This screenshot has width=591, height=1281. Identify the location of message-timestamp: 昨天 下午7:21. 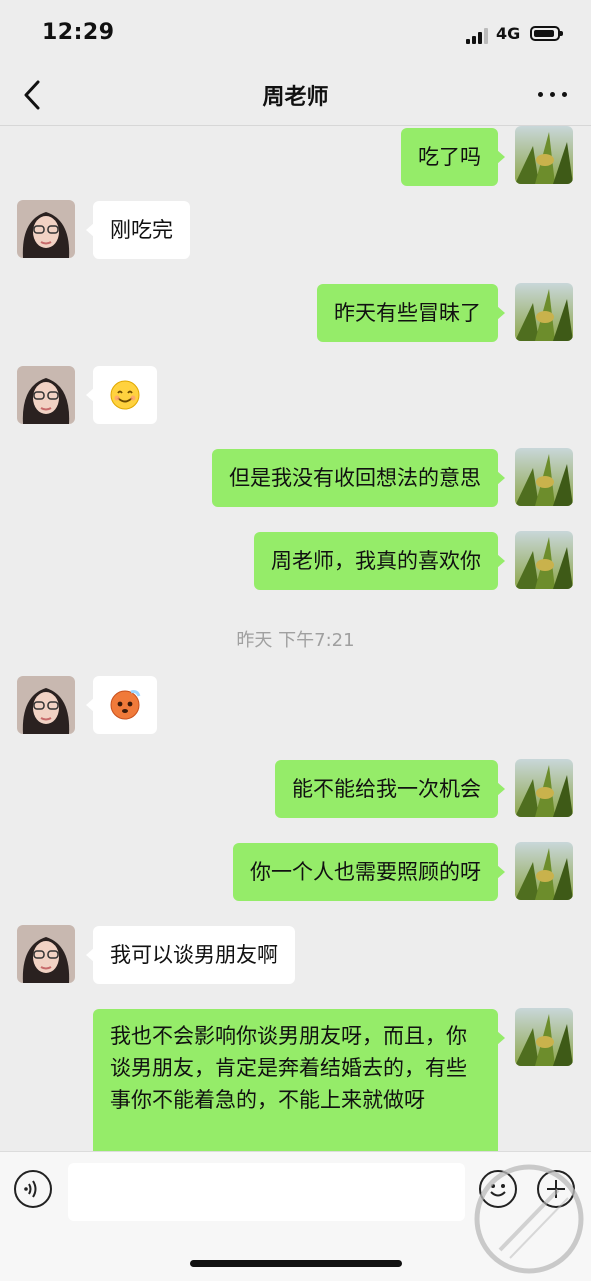
(295, 640).